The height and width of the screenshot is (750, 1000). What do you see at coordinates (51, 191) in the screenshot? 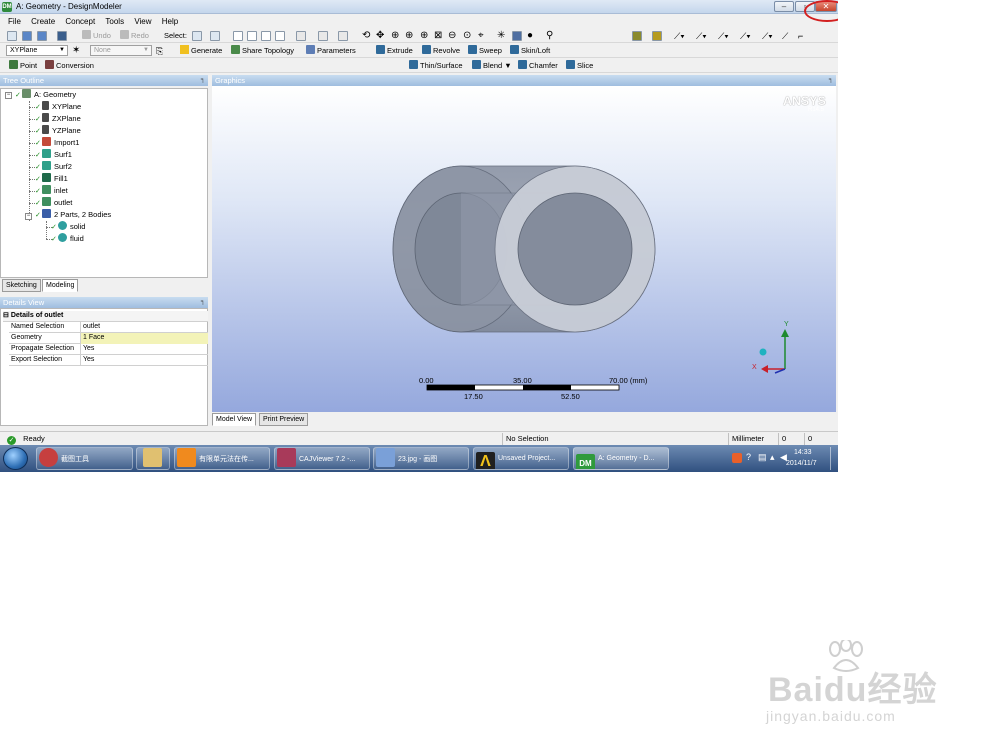
I see `tree-item-inlet: ✓ inlet` at bounding box center [51, 191].